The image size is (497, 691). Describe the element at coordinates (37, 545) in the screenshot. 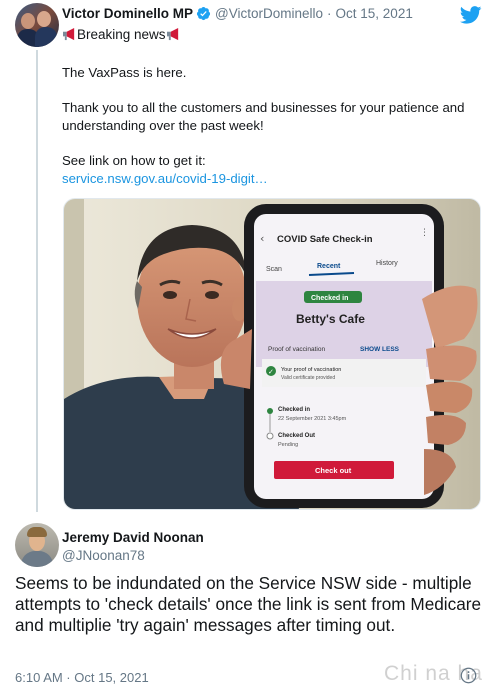

I see `reply-avatar` at that location.